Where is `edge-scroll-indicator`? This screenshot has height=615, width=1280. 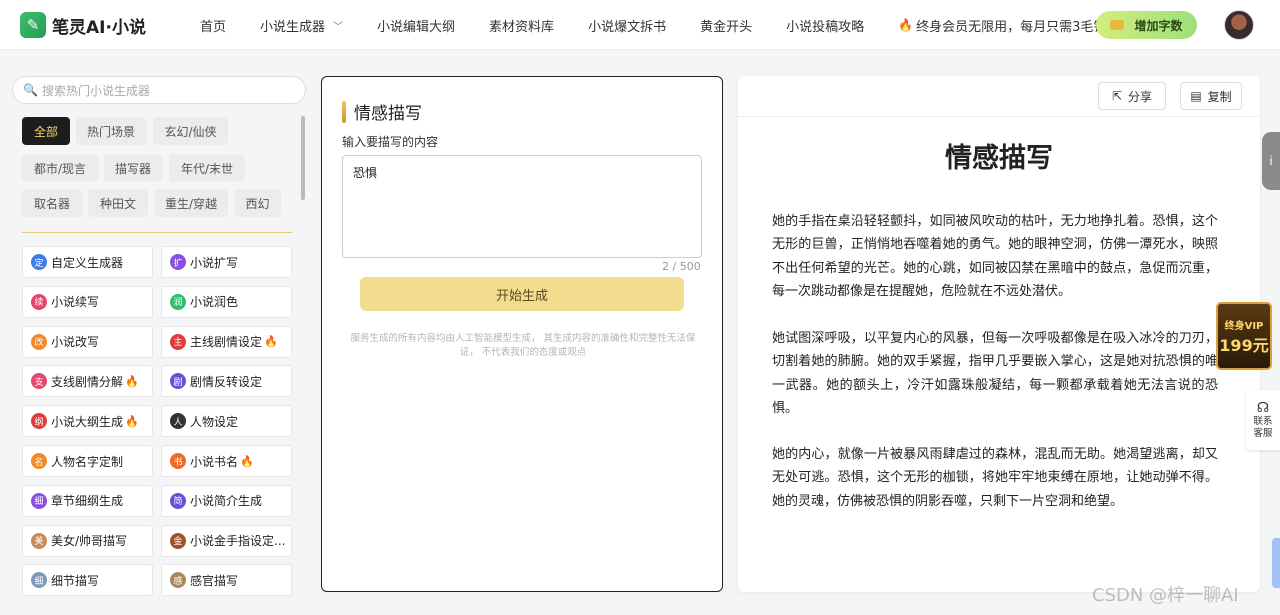 edge-scroll-indicator is located at coordinates (1276, 563).